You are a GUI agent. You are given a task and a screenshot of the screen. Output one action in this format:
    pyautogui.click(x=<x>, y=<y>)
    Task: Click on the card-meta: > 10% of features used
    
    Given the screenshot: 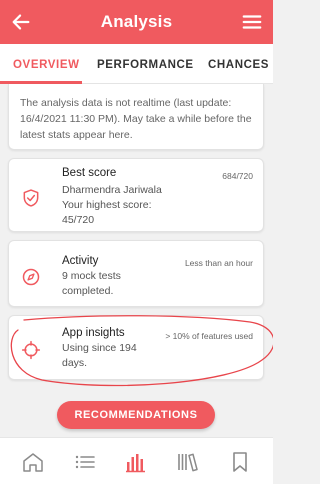 What is the action you would take?
    pyautogui.click(x=209, y=336)
    